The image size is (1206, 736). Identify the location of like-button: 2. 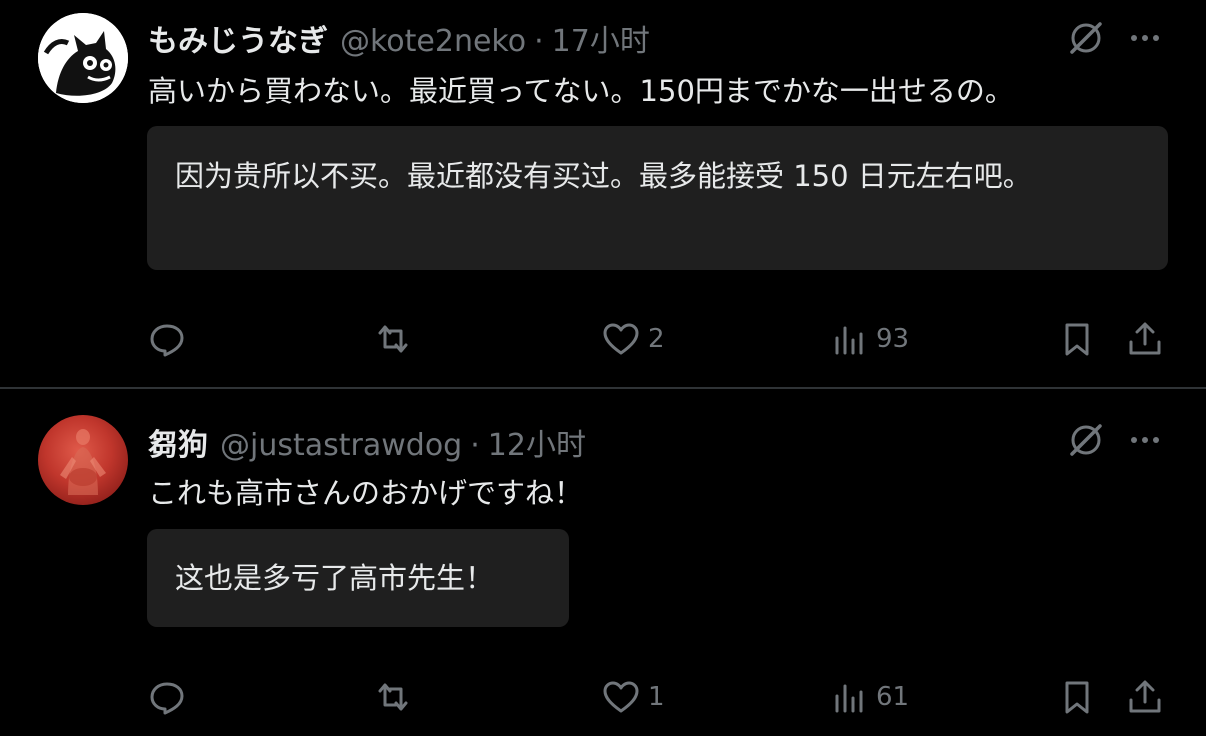
(633, 339).